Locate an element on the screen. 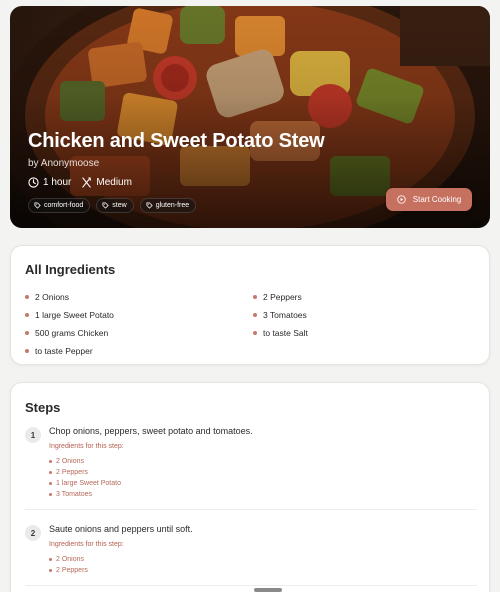 Image resolution: width=500 pixels, height=592 pixels. utensils-icon is located at coordinates (87, 182).